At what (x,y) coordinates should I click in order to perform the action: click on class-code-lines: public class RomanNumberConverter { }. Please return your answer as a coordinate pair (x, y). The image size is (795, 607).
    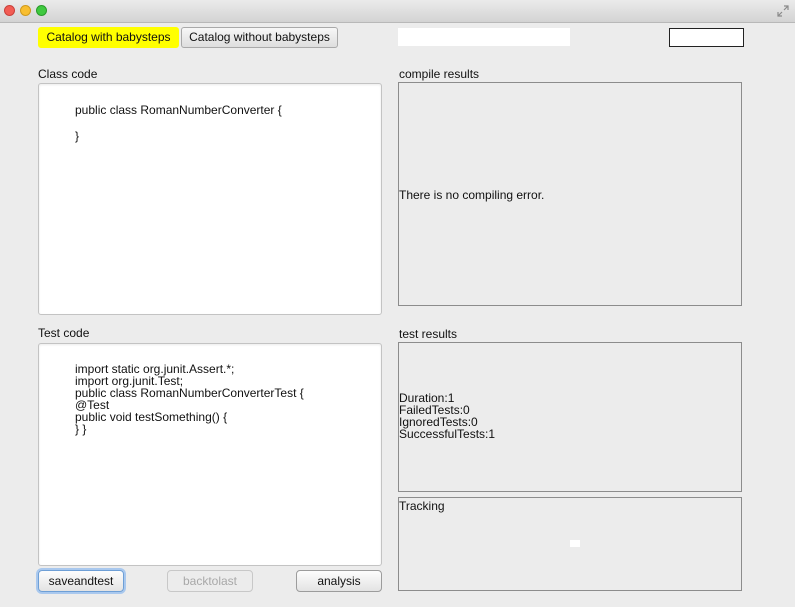
    Looking at the image, I should click on (178, 123).